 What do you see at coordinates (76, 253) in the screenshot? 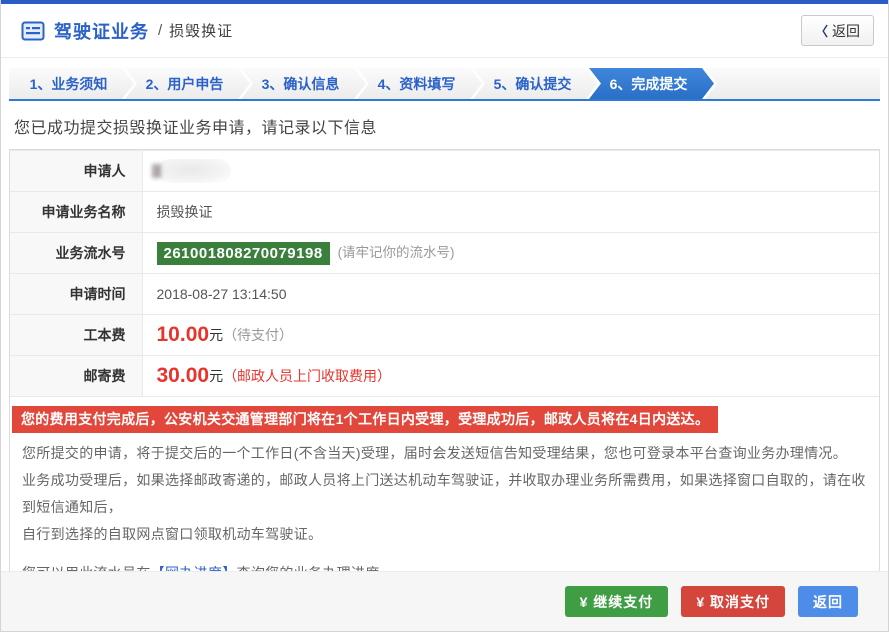
I see `serial-number-label: 业务流水号` at bounding box center [76, 253].